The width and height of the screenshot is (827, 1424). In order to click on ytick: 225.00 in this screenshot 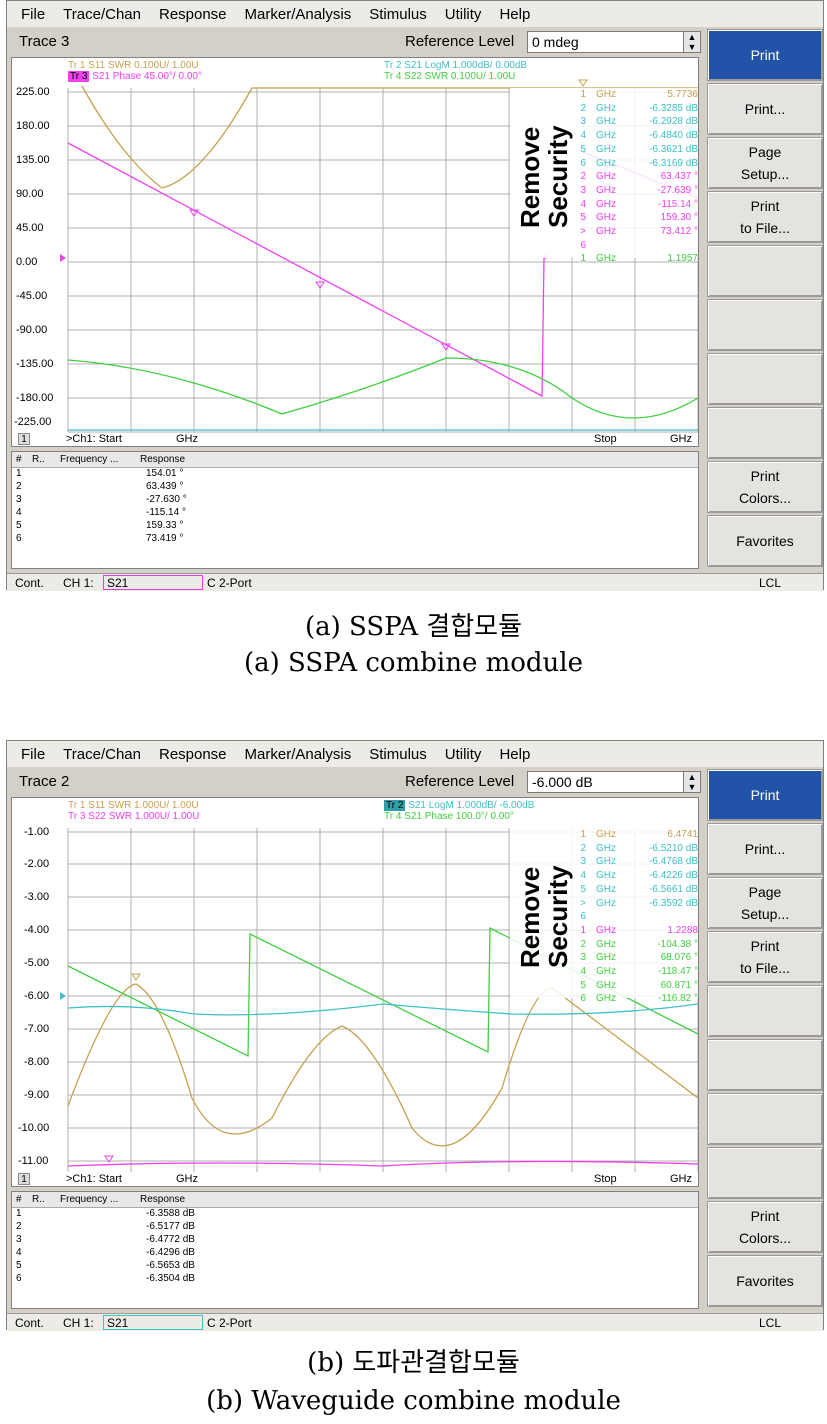, I will do `click(33, 92)`.